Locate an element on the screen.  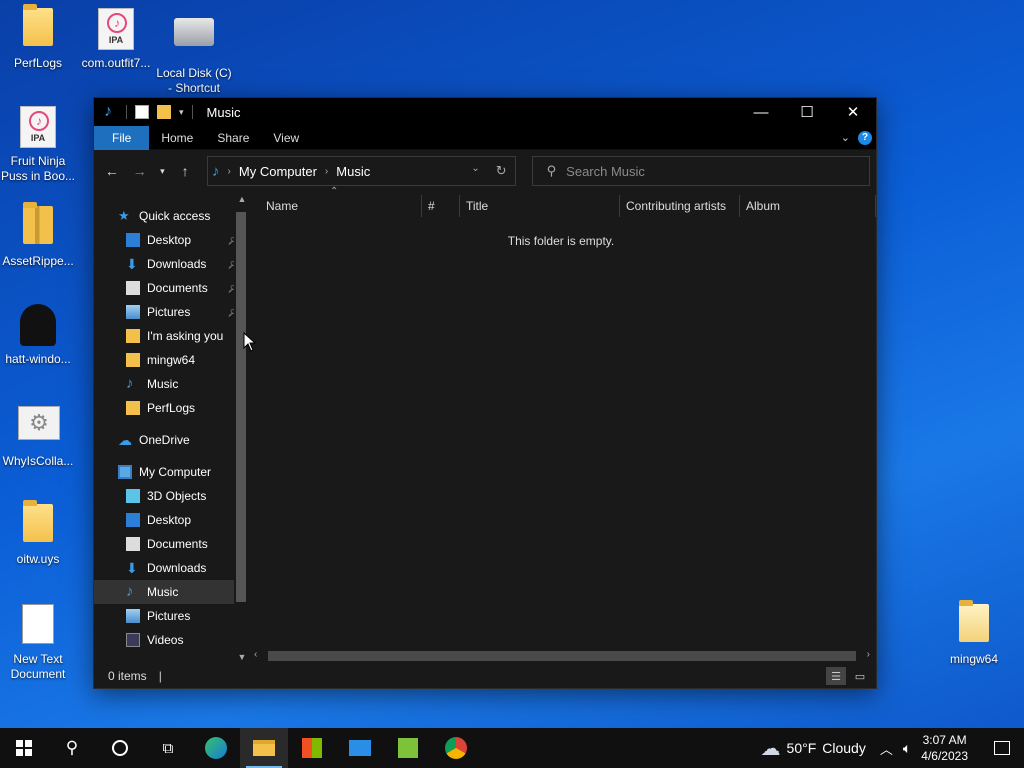
start-button is located at coordinates (24, 748).